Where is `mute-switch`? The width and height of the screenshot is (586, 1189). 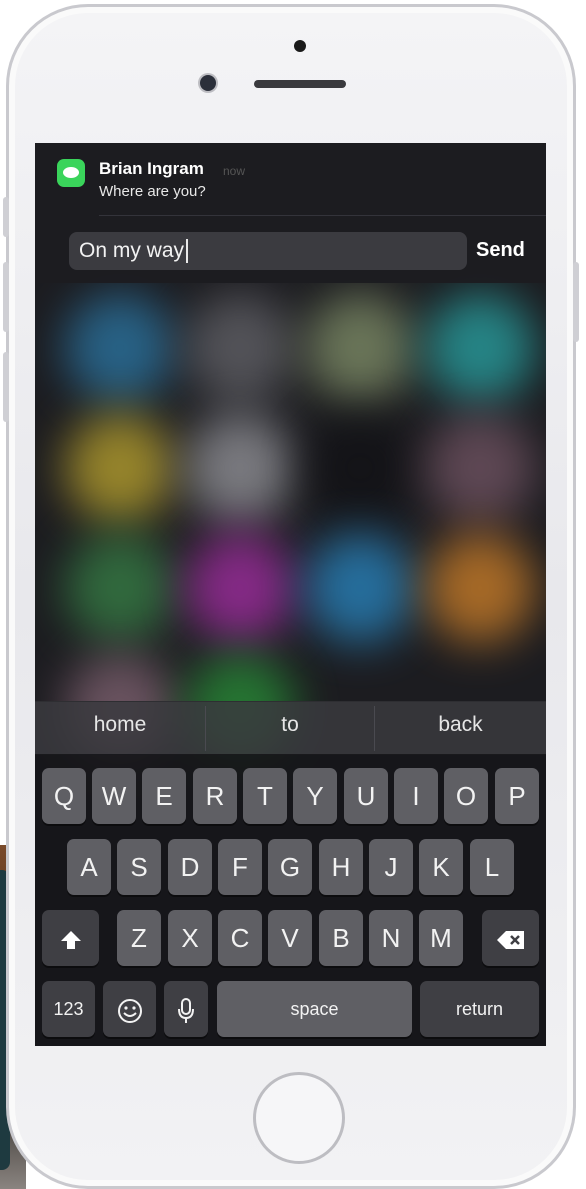 mute-switch is located at coordinates (6, 217).